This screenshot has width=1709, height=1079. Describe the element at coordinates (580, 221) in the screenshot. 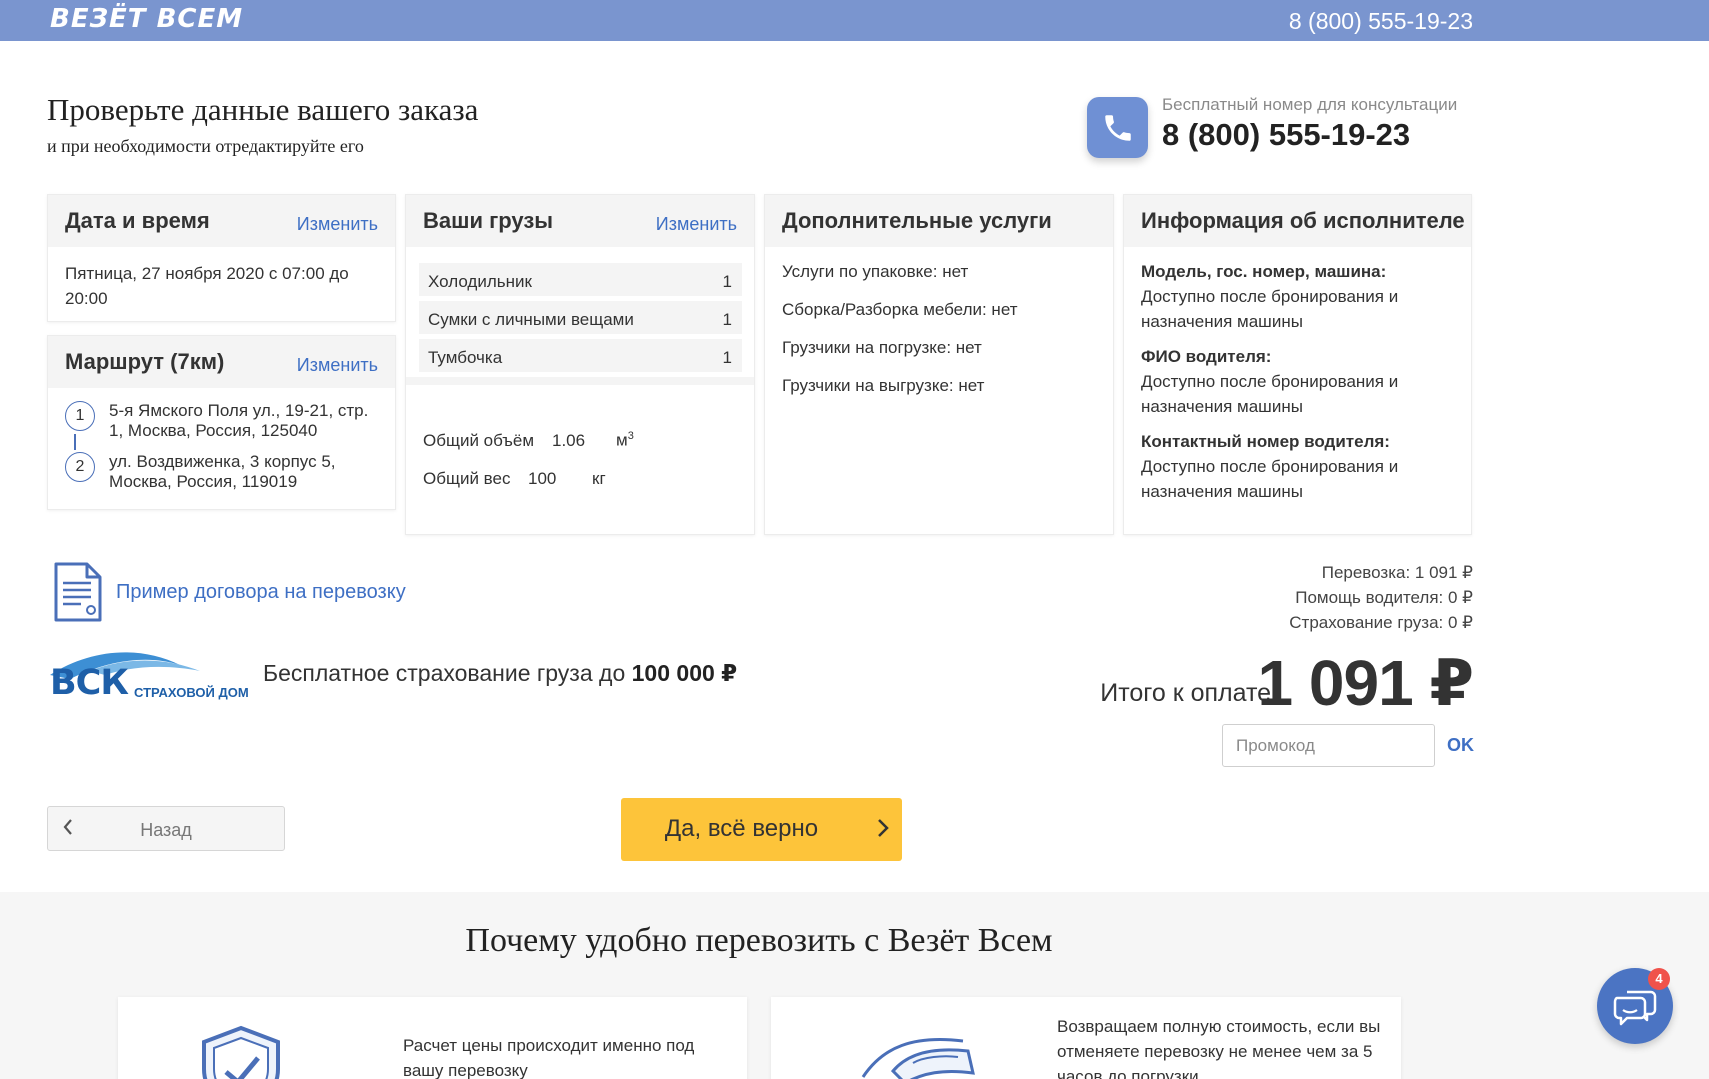

I see `cargo-card-header: Ваши грузы Изменить` at that location.